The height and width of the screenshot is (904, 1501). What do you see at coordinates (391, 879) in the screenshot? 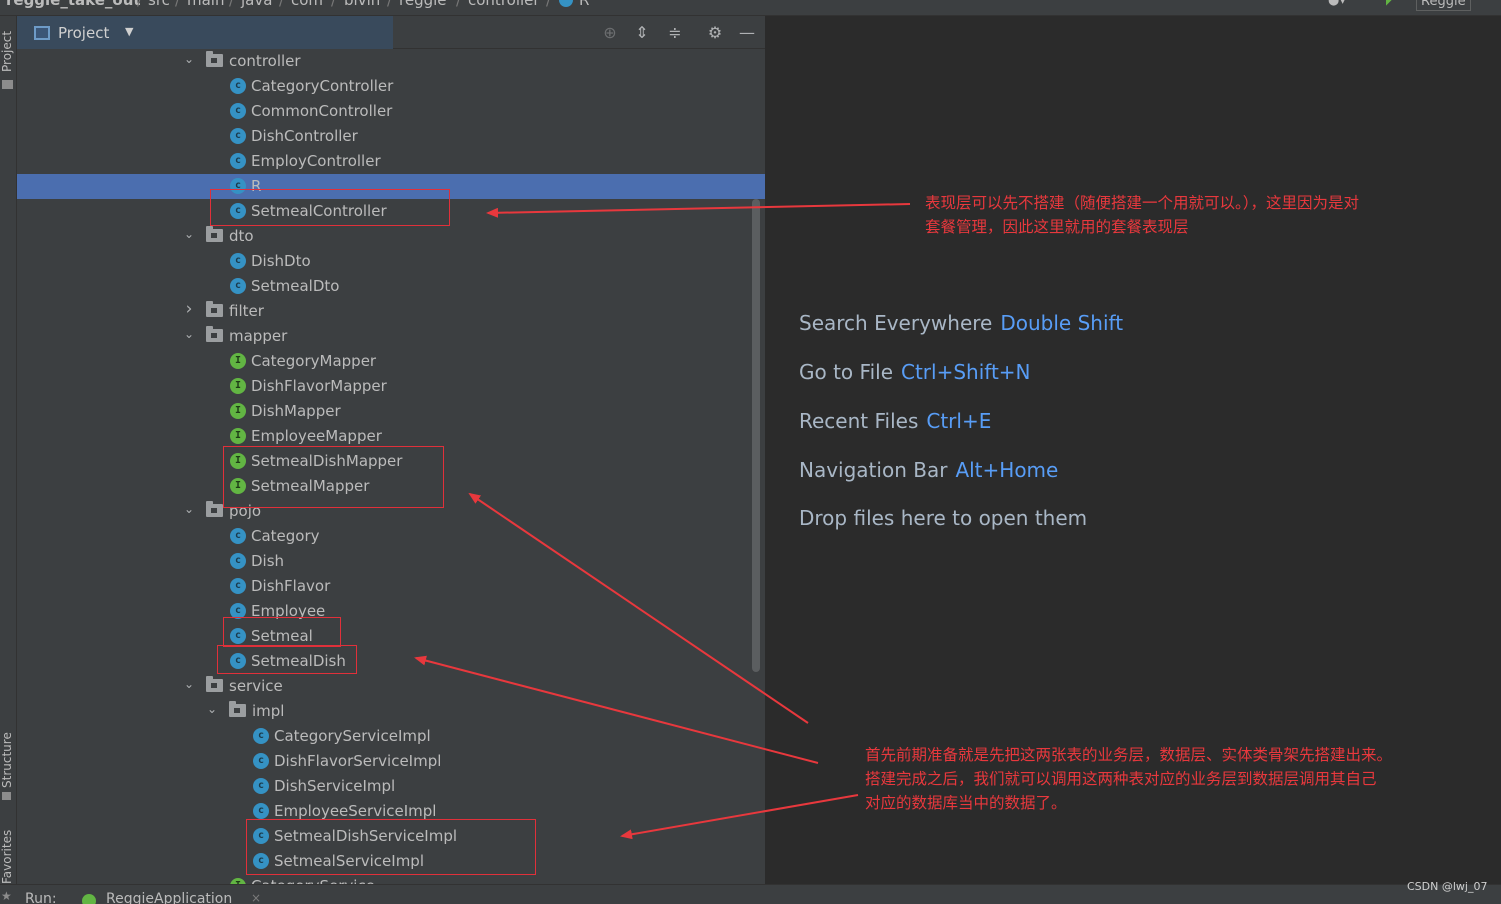
I see `tree-item: ICategoryService` at bounding box center [391, 879].